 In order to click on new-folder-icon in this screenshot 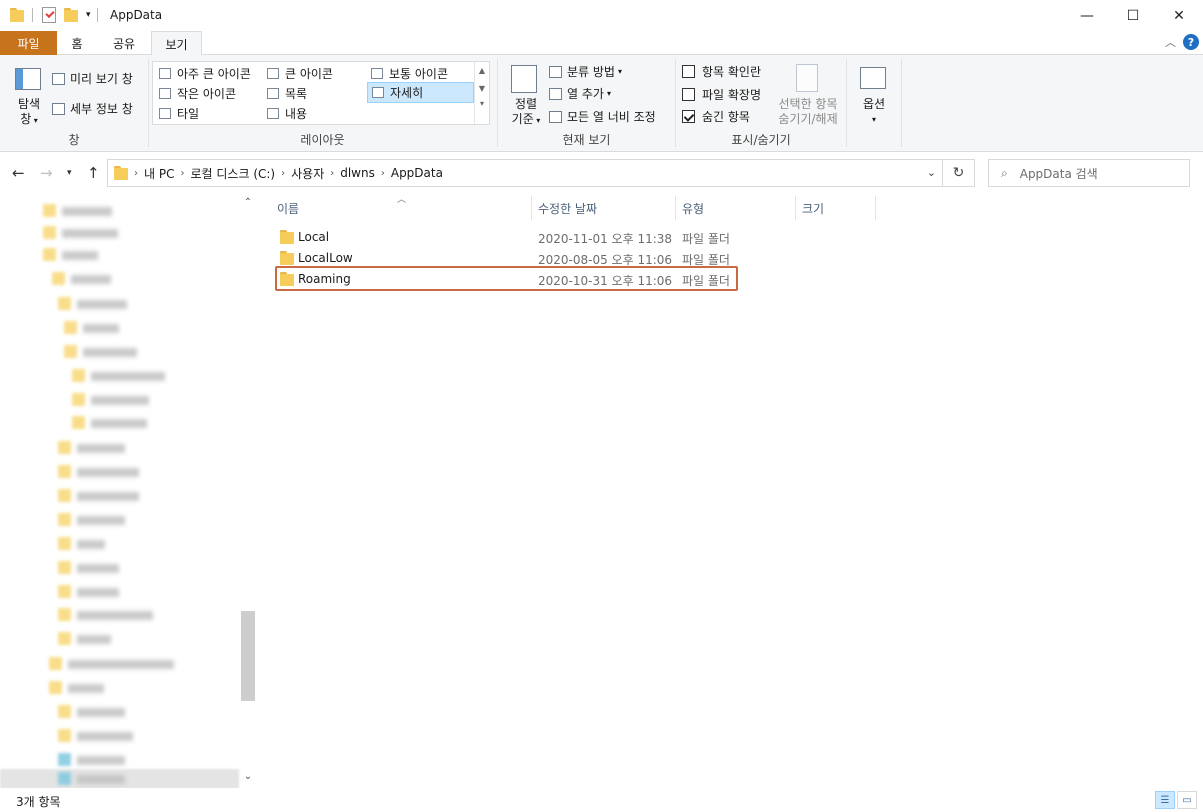, I will do `click(71, 15)`.